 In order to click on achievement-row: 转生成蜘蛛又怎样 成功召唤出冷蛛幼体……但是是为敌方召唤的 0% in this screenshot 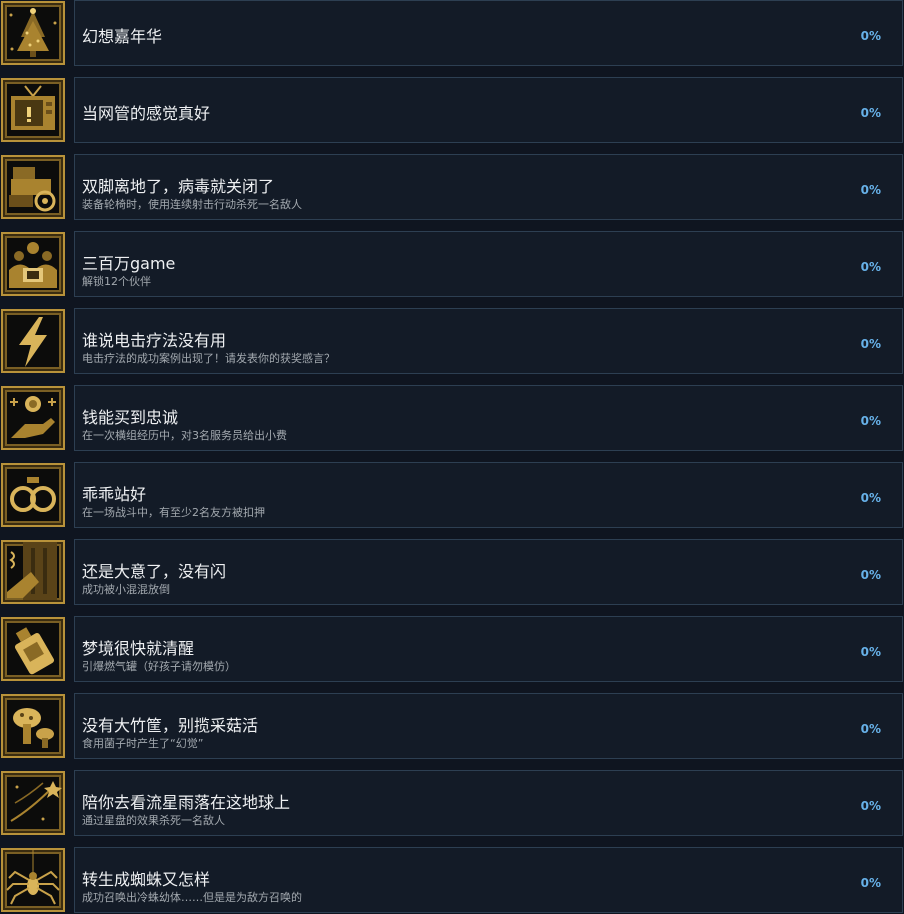, I will do `click(452, 880)`.